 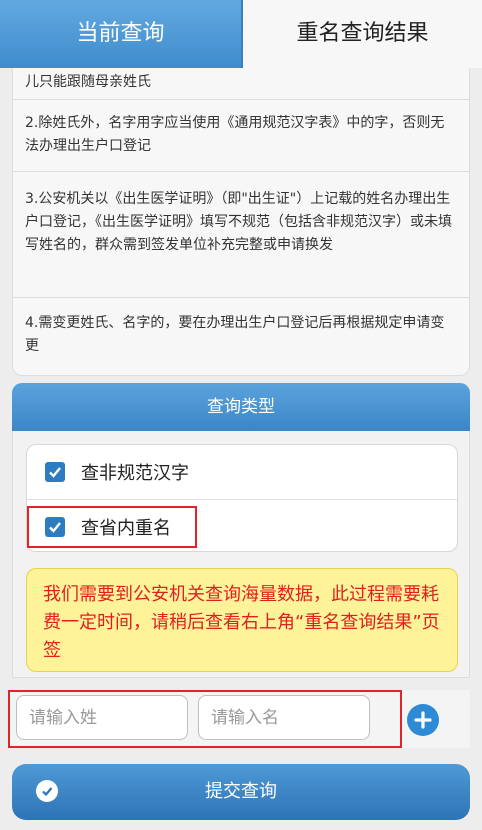 I want to click on add-button, so click(x=423, y=720).